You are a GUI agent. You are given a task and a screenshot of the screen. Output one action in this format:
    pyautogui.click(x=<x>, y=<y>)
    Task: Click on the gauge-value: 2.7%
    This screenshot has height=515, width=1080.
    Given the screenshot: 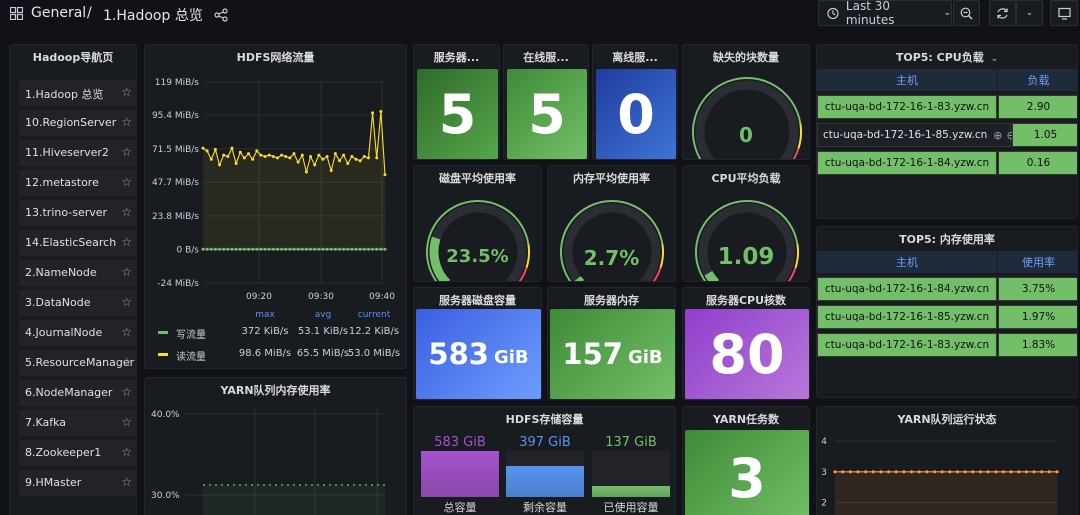 What is the action you would take?
    pyautogui.click(x=611, y=258)
    